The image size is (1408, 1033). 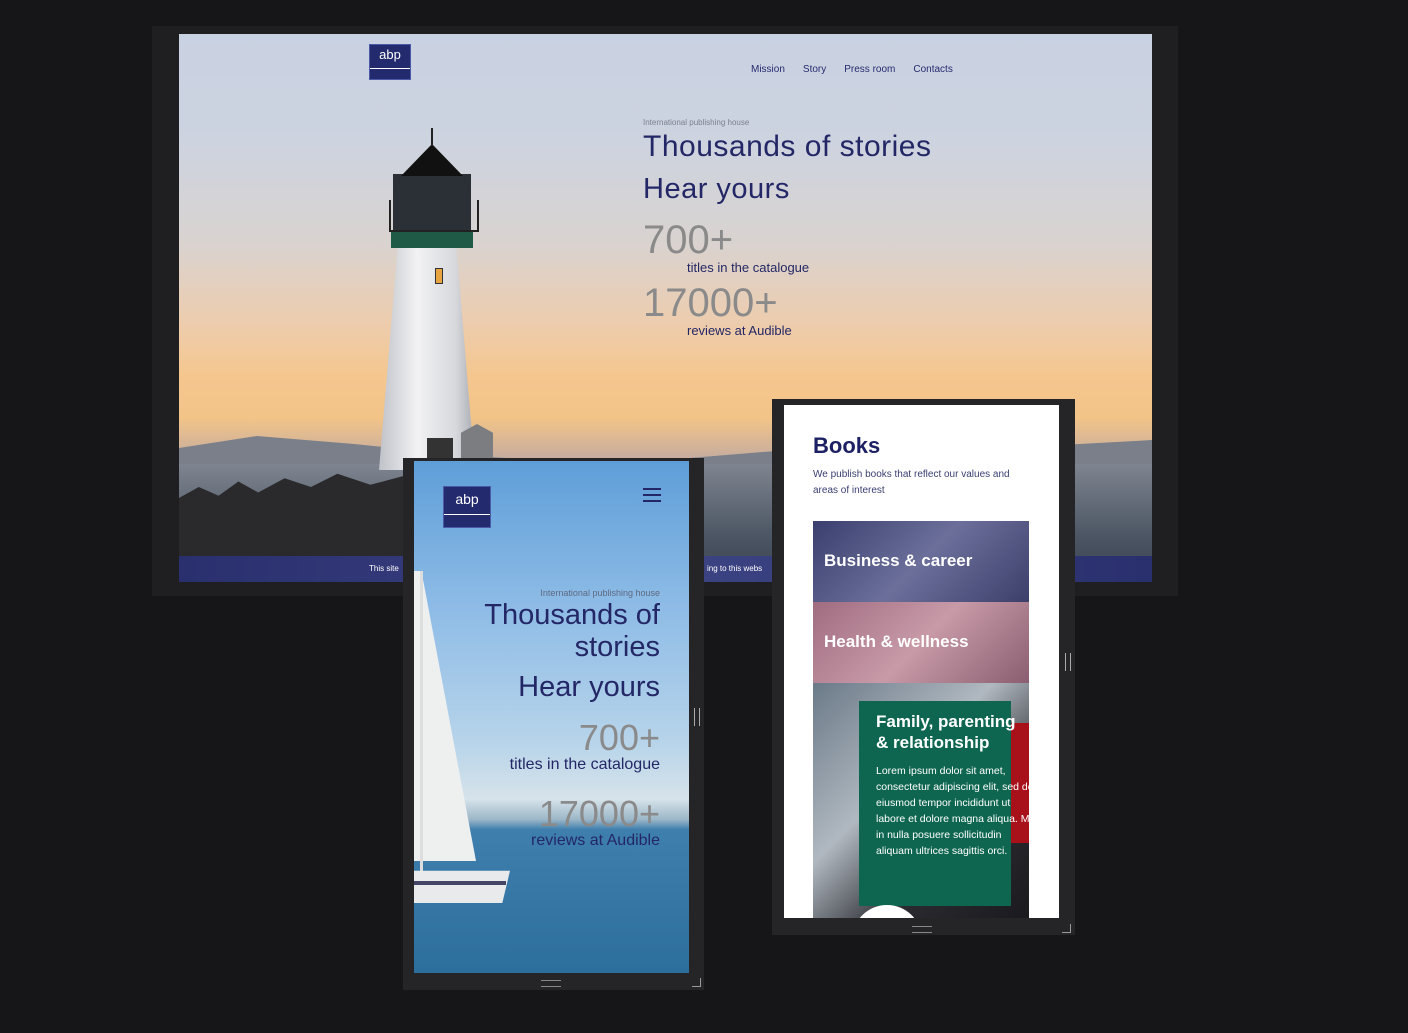 I want to click on category-card-title: Family, parenting & relationship, so click(x=946, y=732).